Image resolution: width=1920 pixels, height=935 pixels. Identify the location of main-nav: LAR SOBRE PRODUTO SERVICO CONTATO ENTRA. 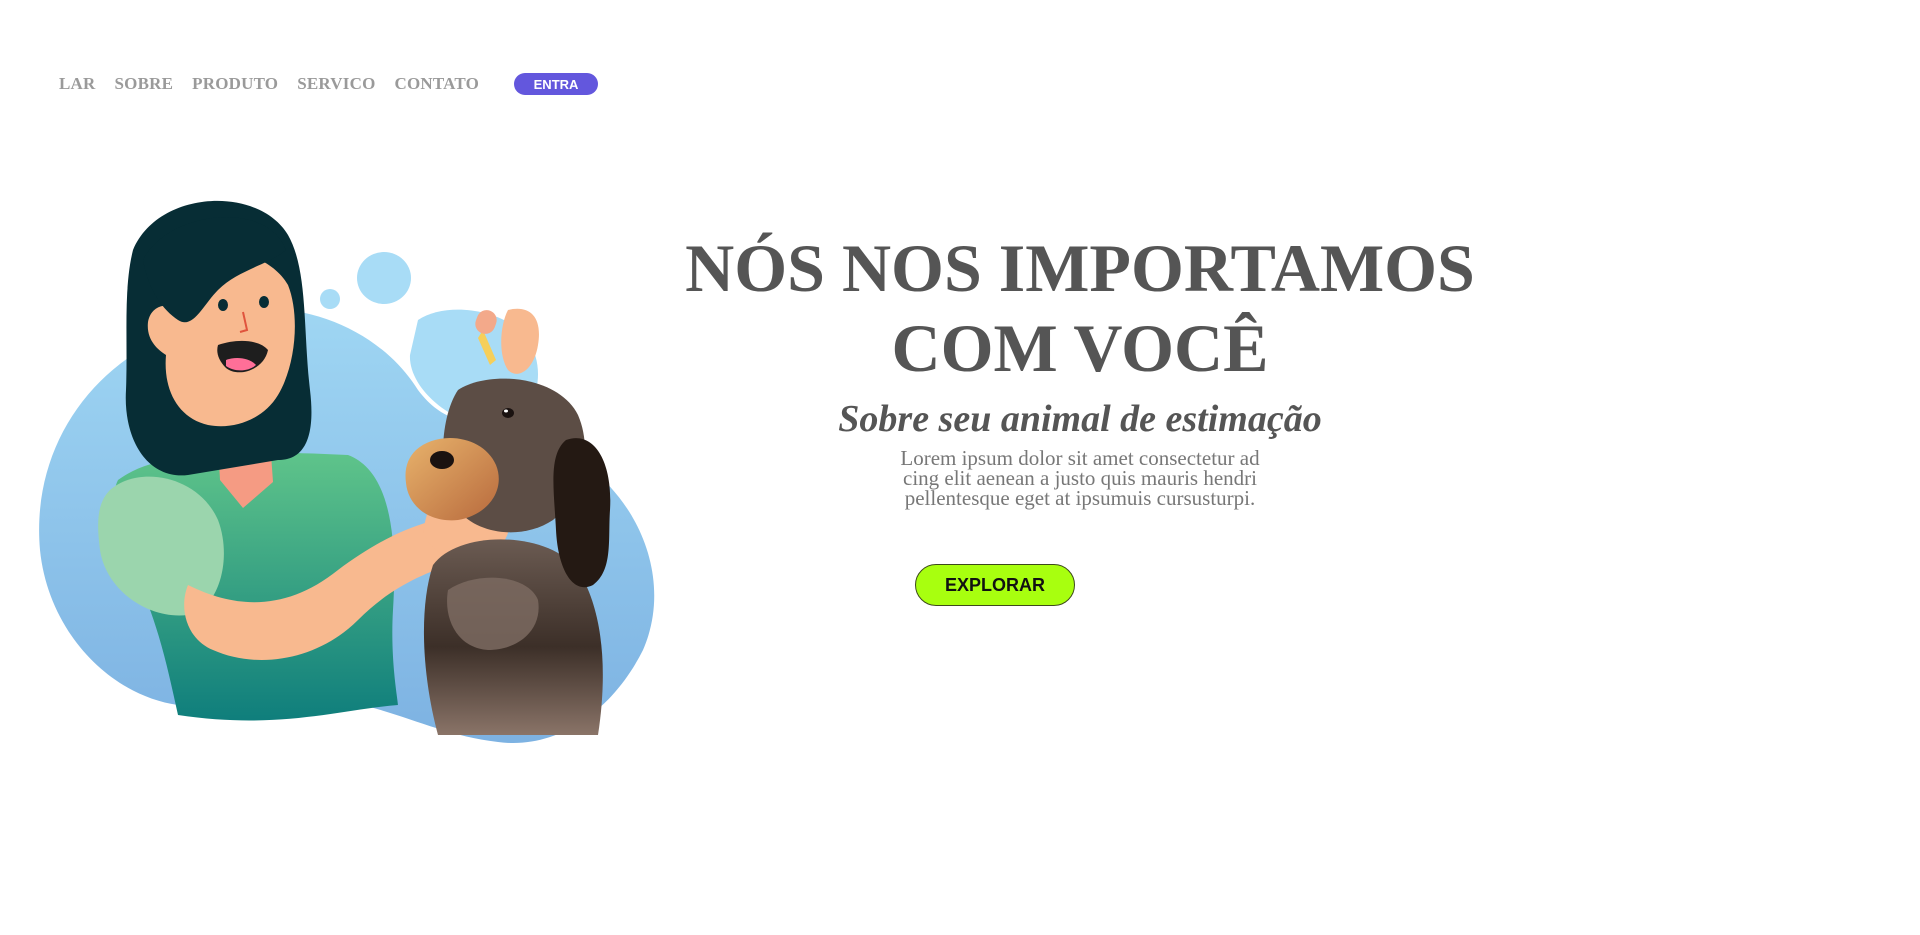
(329, 84).